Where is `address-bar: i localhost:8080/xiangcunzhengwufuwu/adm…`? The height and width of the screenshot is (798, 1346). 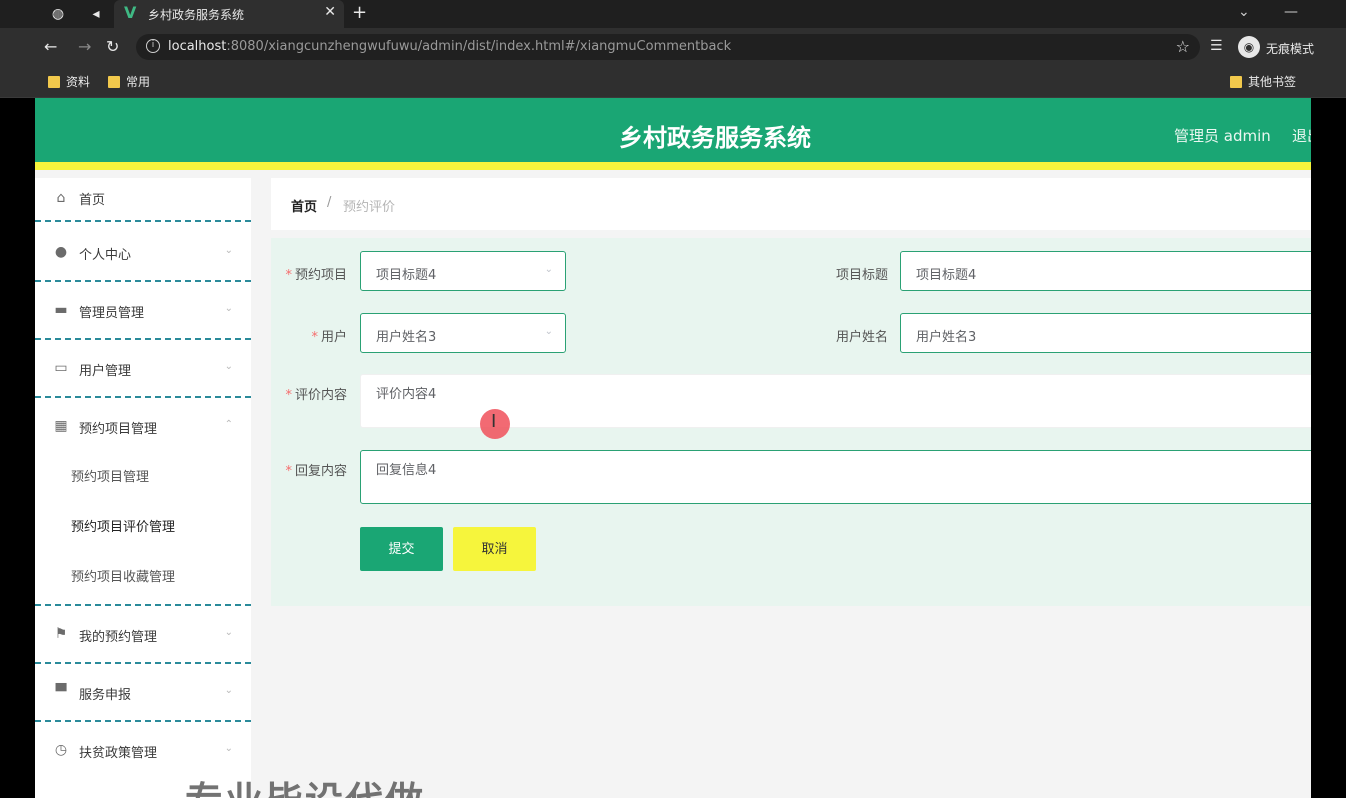
address-bar: i localhost:8080/xiangcunzhengwufuwu/adm… is located at coordinates (668, 47).